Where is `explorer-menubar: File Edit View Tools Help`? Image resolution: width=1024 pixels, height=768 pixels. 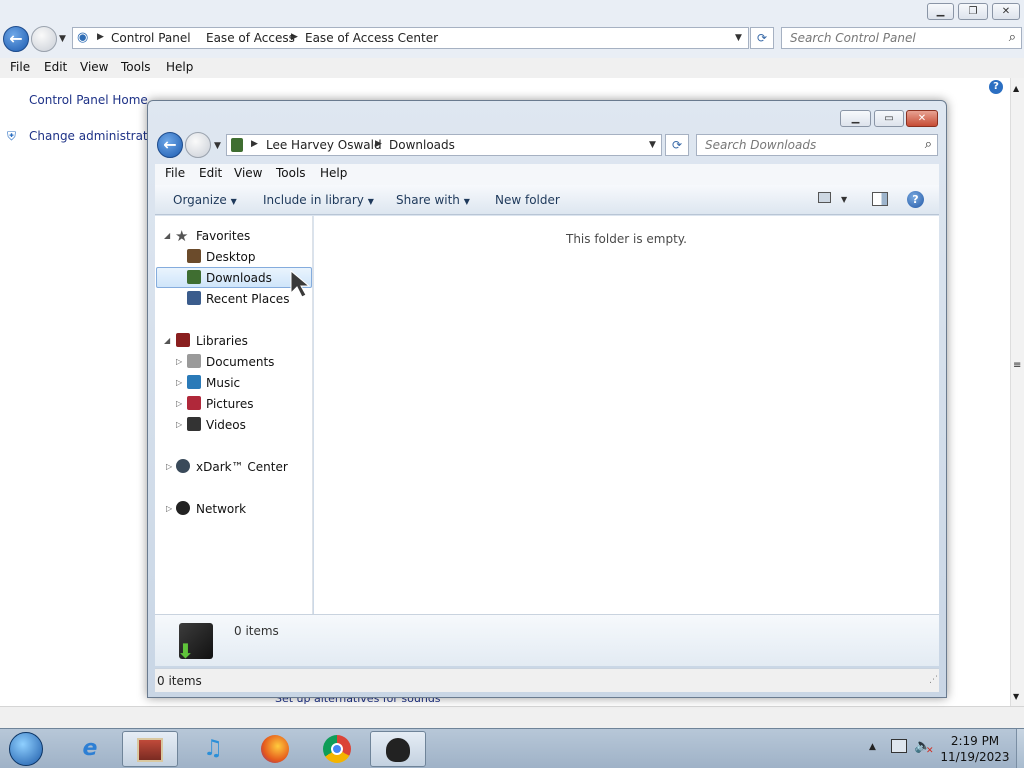 explorer-menubar: File Edit View Tools Help is located at coordinates (547, 174).